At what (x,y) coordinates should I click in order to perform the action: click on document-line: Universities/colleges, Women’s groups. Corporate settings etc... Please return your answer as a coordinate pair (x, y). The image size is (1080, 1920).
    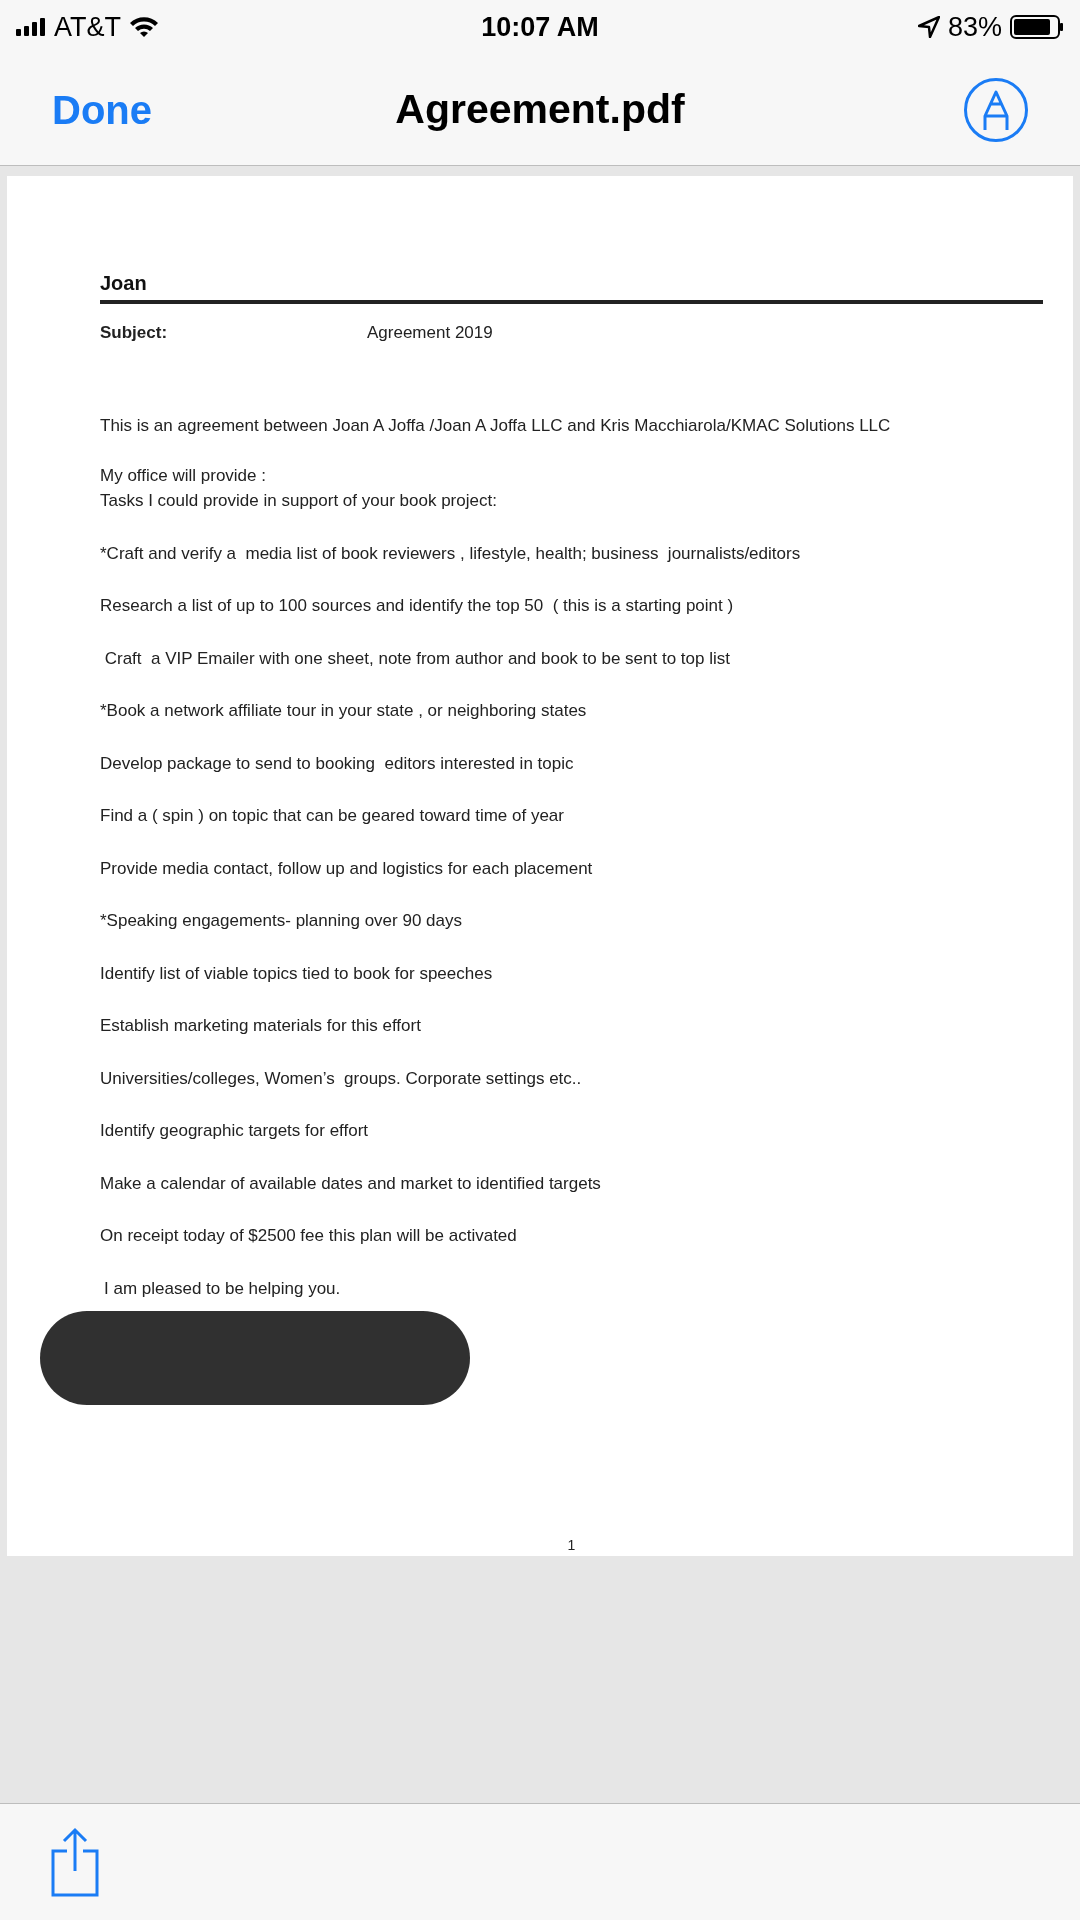
    Looking at the image, I should click on (341, 1078).